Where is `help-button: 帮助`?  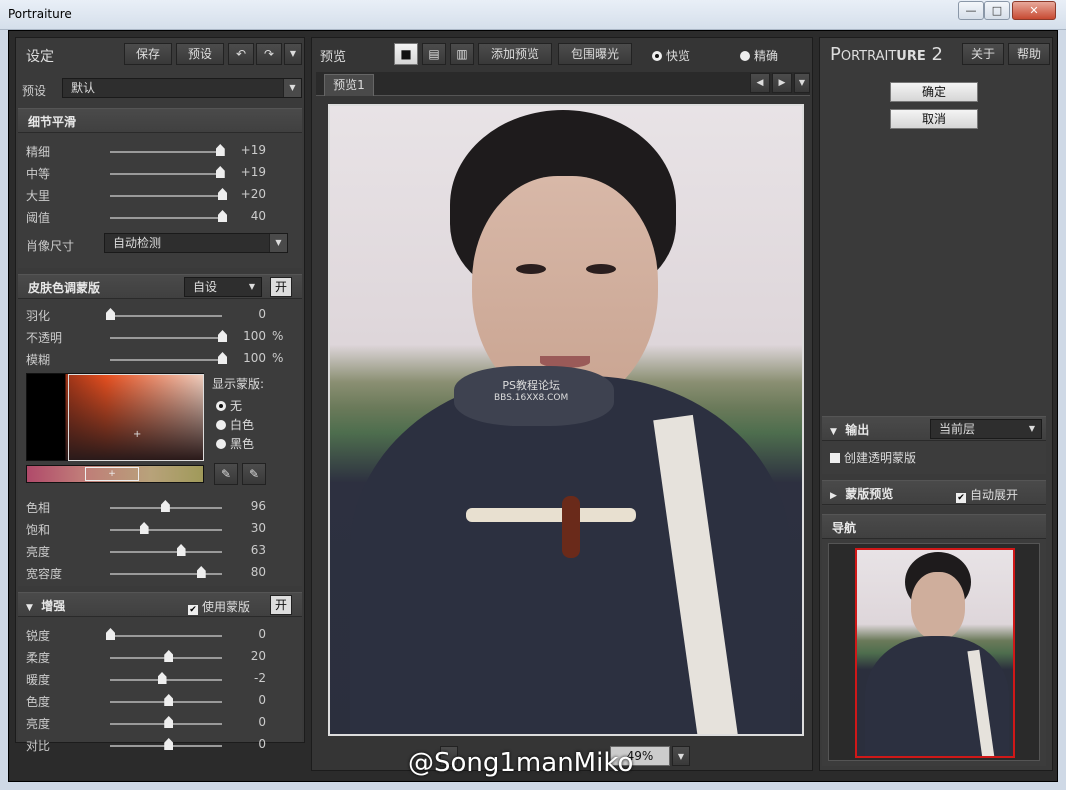 help-button: 帮助 is located at coordinates (1029, 54).